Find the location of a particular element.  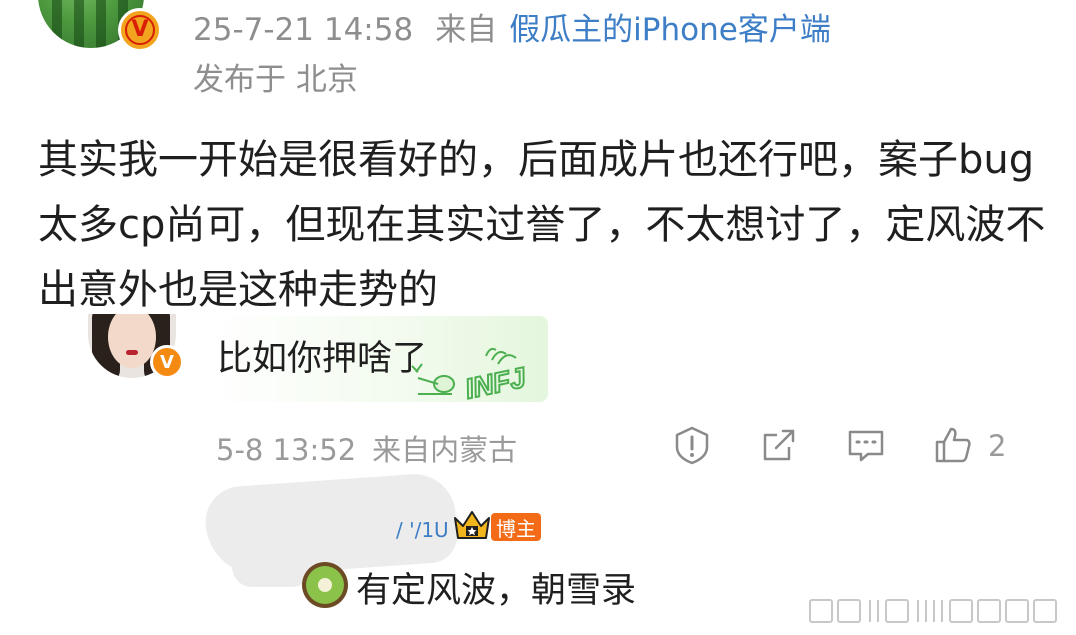

post-client-link: 假瓜主的iPhone客户端 is located at coordinates (670, 30).